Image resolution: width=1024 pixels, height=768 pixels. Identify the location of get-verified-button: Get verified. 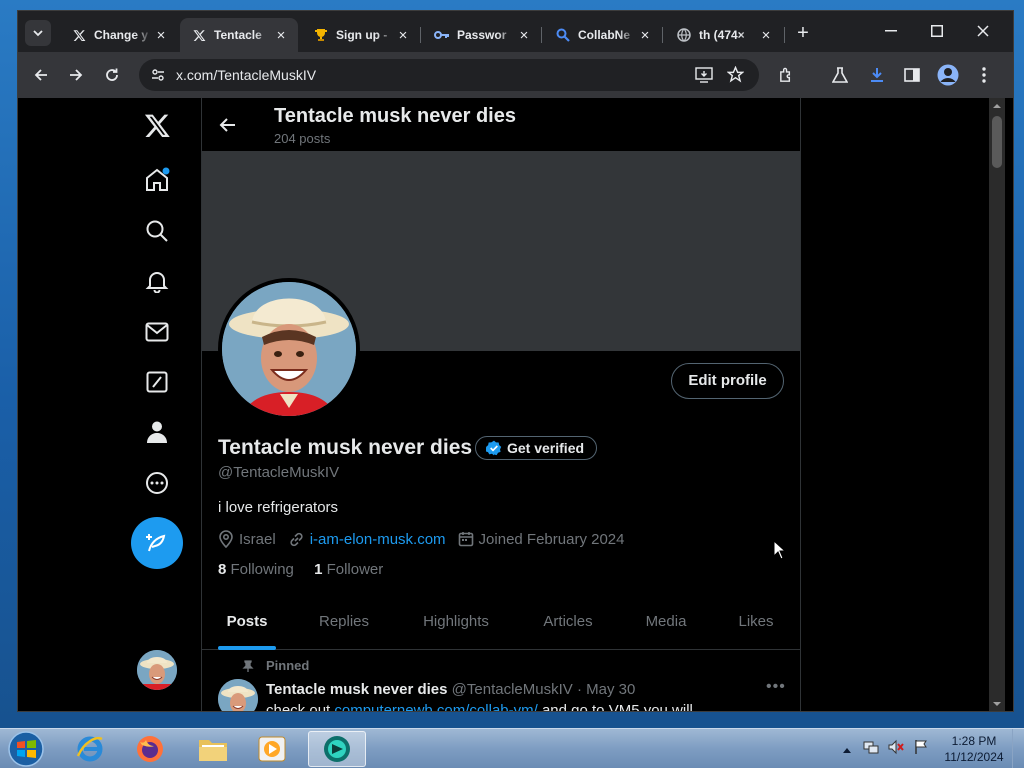
(536, 448).